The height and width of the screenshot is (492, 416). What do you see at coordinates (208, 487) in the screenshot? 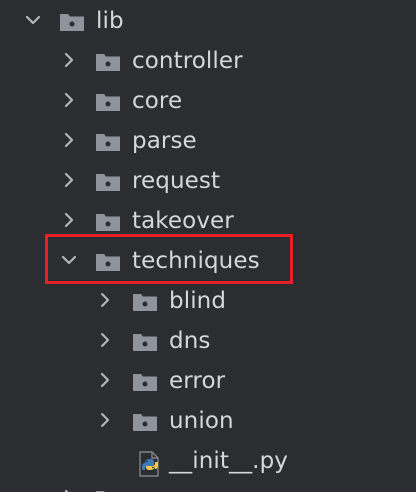
I see `tree-item-partial` at bounding box center [208, 487].